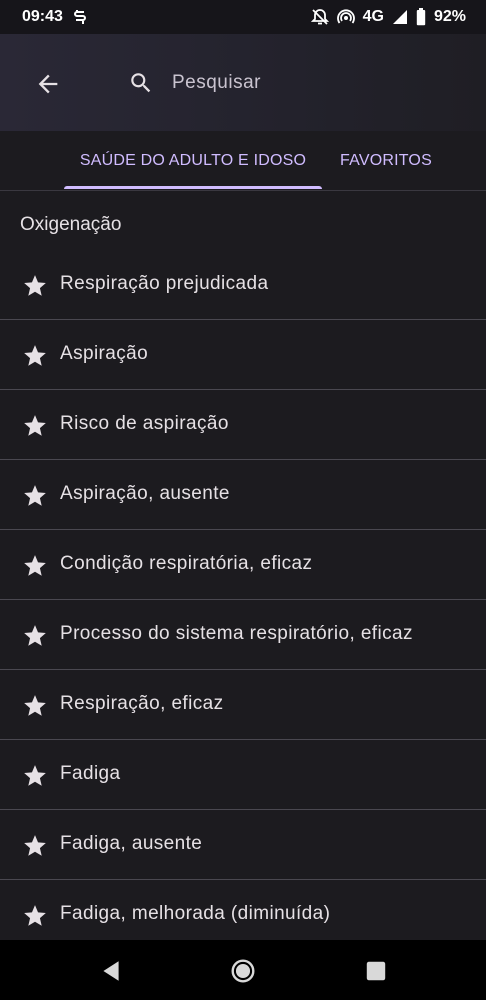  I want to click on list-item: Fadiga, so click(243, 775).